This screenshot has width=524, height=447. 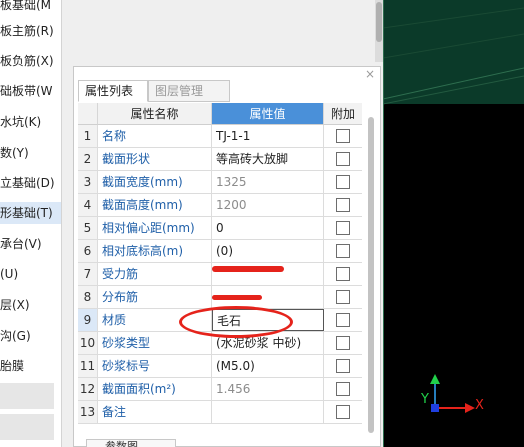 What do you see at coordinates (26, 213) in the screenshot?
I see `tree-item-label: 形基础(T)` at bounding box center [26, 213].